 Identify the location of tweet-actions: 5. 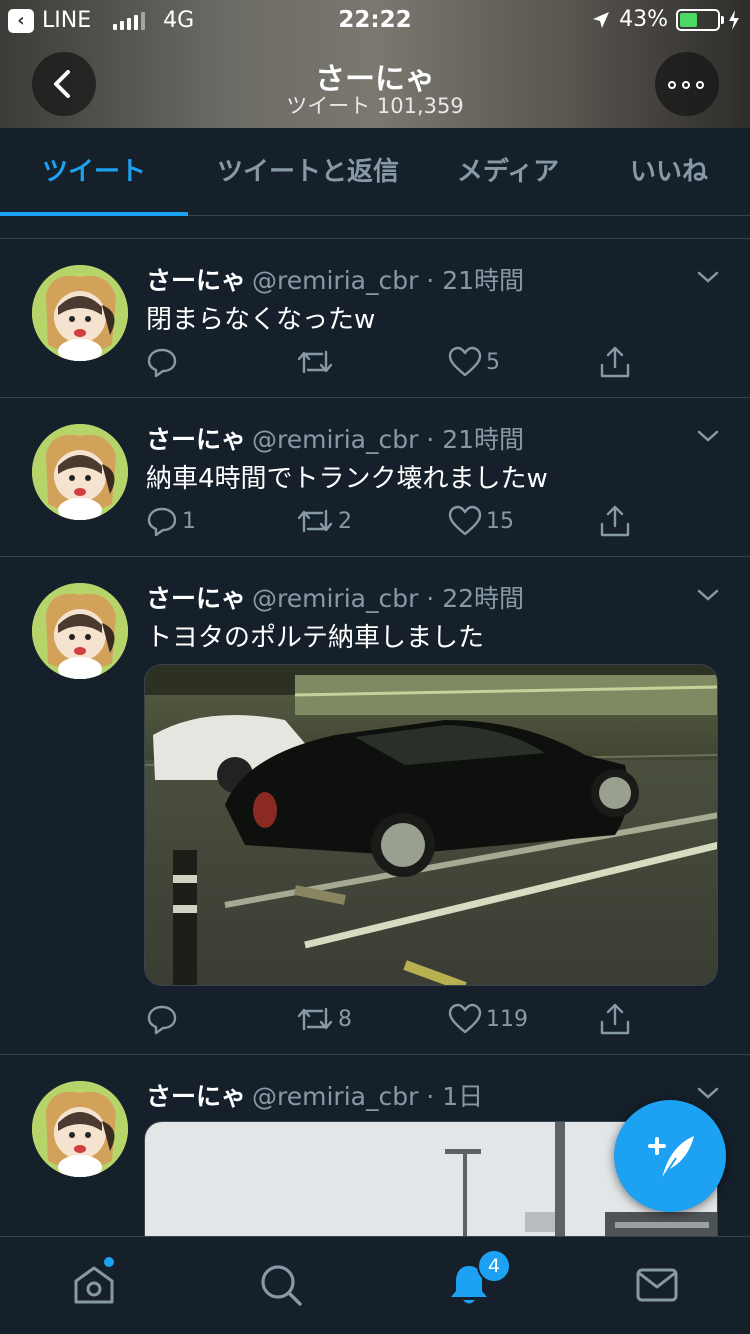
(396, 362).